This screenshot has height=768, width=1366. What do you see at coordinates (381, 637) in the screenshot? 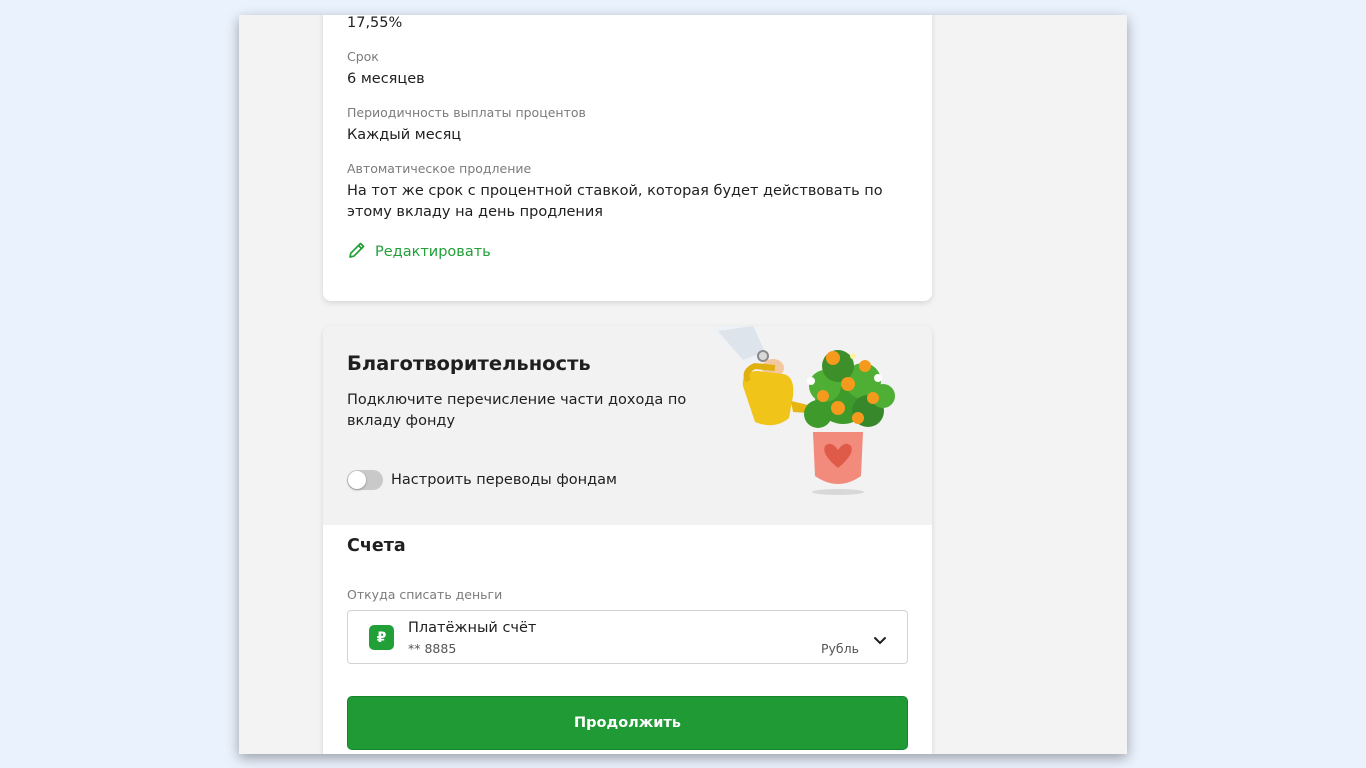
I see `ruble-icon: ₽` at bounding box center [381, 637].